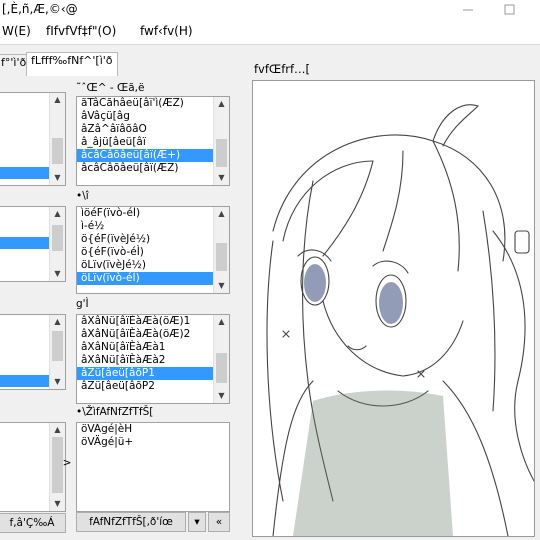 This screenshot has width=540, height=540. I want to click on list-item: ö{éF(ïvò-éÌ), so click(153, 252).